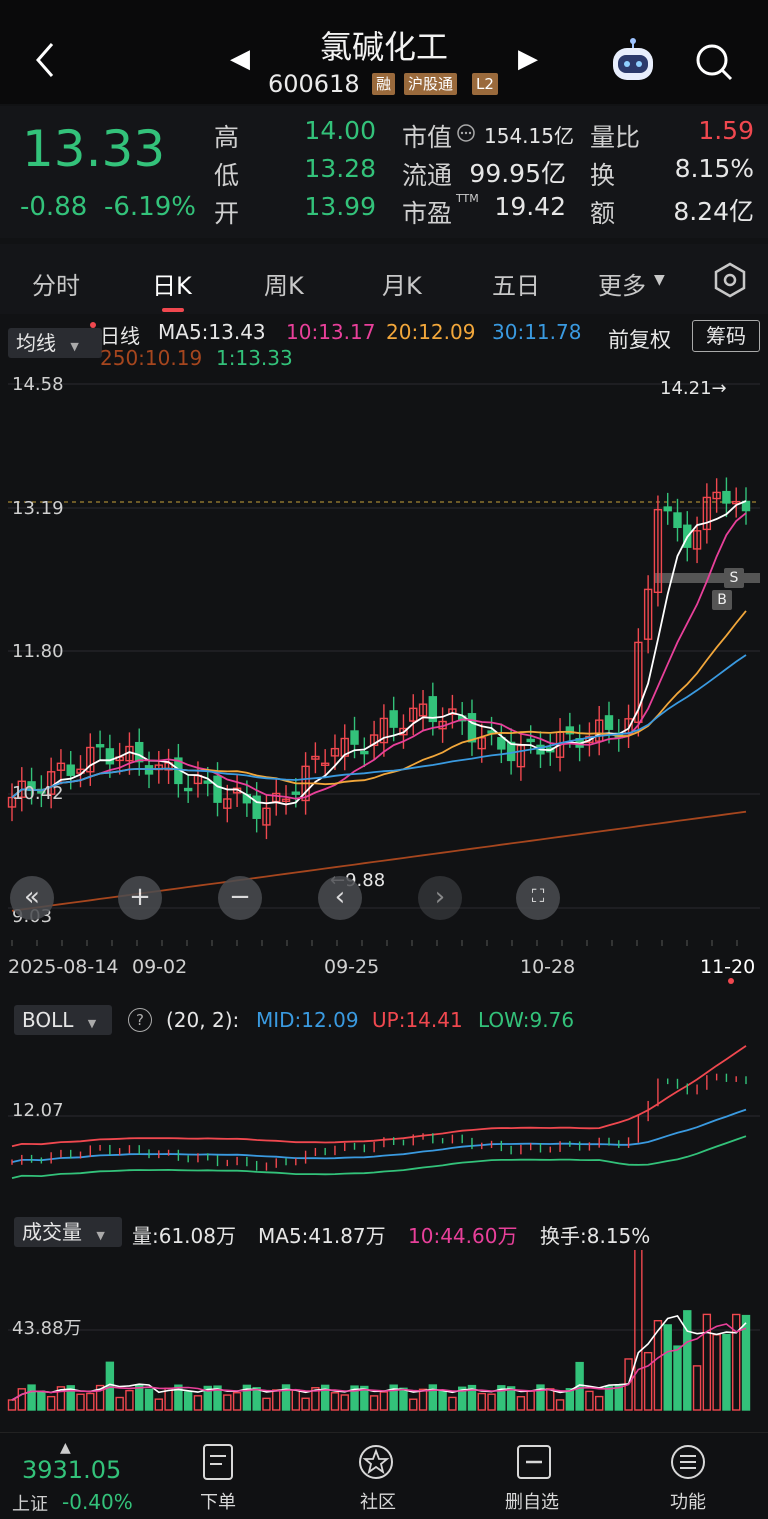  What do you see at coordinates (47, 1328) in the screenshot?
I see `volume-y-label: 43.88万` at bounding box center [47, 1328].